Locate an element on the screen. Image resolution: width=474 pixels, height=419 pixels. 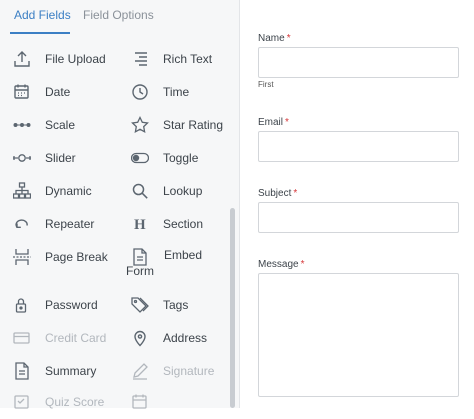
subject-label: Subject * is located at coordinates (278, 193).